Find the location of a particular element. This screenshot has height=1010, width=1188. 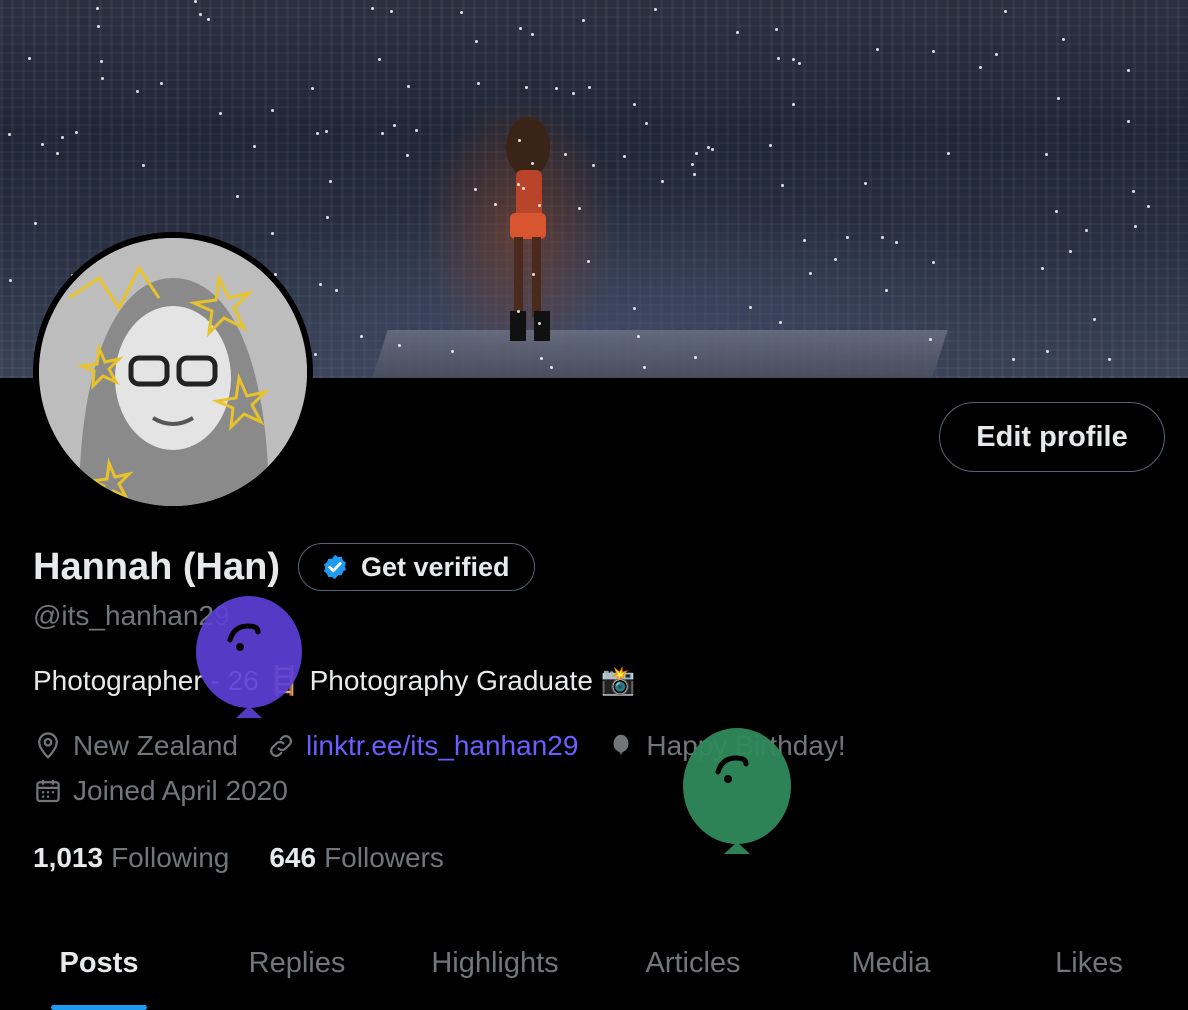

tab-likes: Likes is located at coordinates (1089, 972).